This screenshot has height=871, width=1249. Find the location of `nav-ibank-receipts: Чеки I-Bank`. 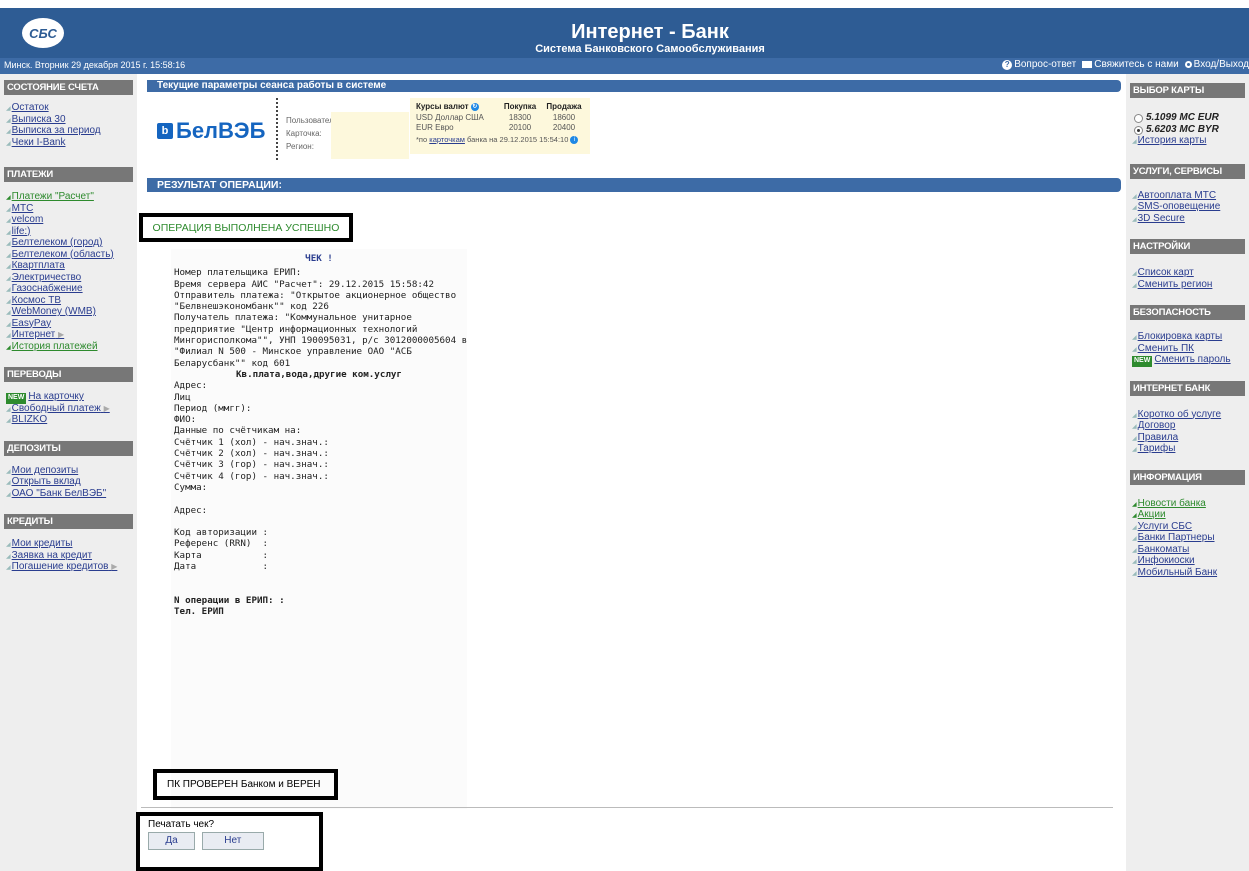

nav-ibank-receipts: Чеки I-Bank is located at coordinates (71, 143).